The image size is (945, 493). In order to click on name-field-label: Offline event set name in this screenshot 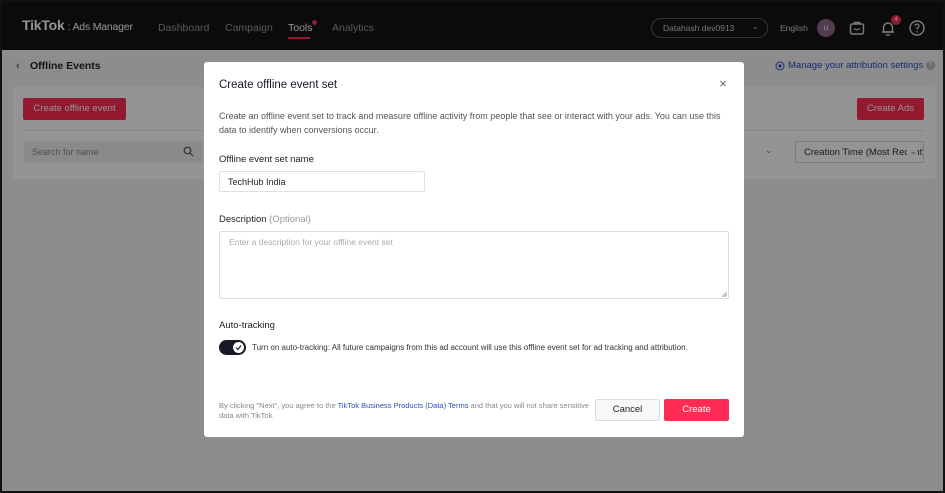, I will do `click(266, 159)`.